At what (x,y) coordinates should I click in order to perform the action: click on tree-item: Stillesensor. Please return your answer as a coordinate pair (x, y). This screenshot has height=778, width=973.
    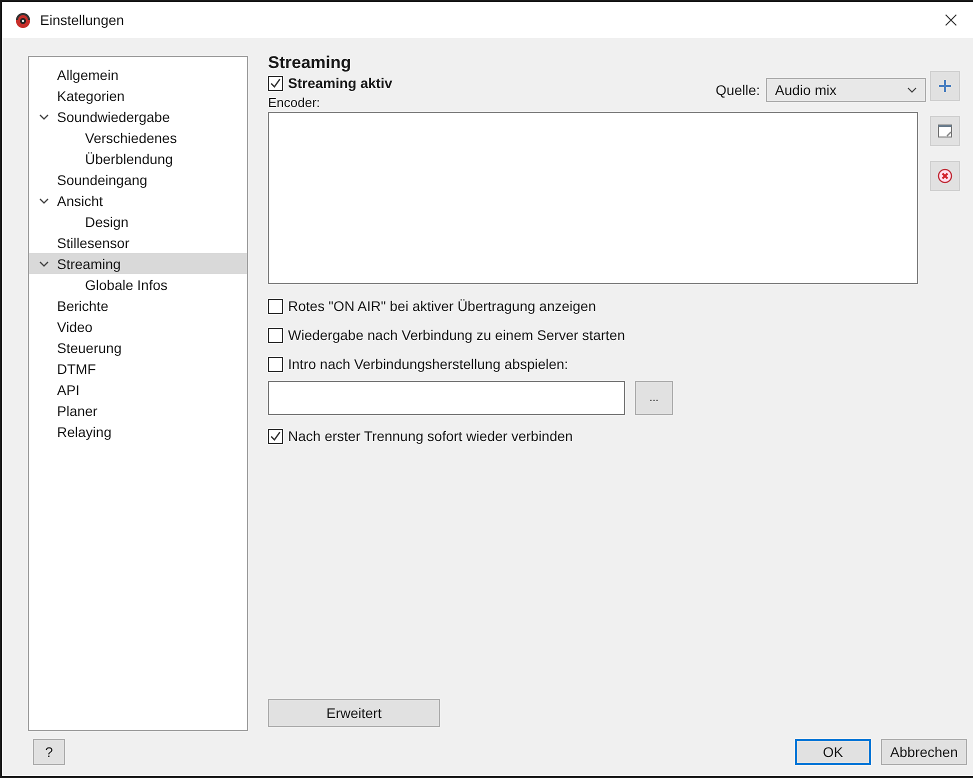
    Looking at the image, I should click on (138, 242).